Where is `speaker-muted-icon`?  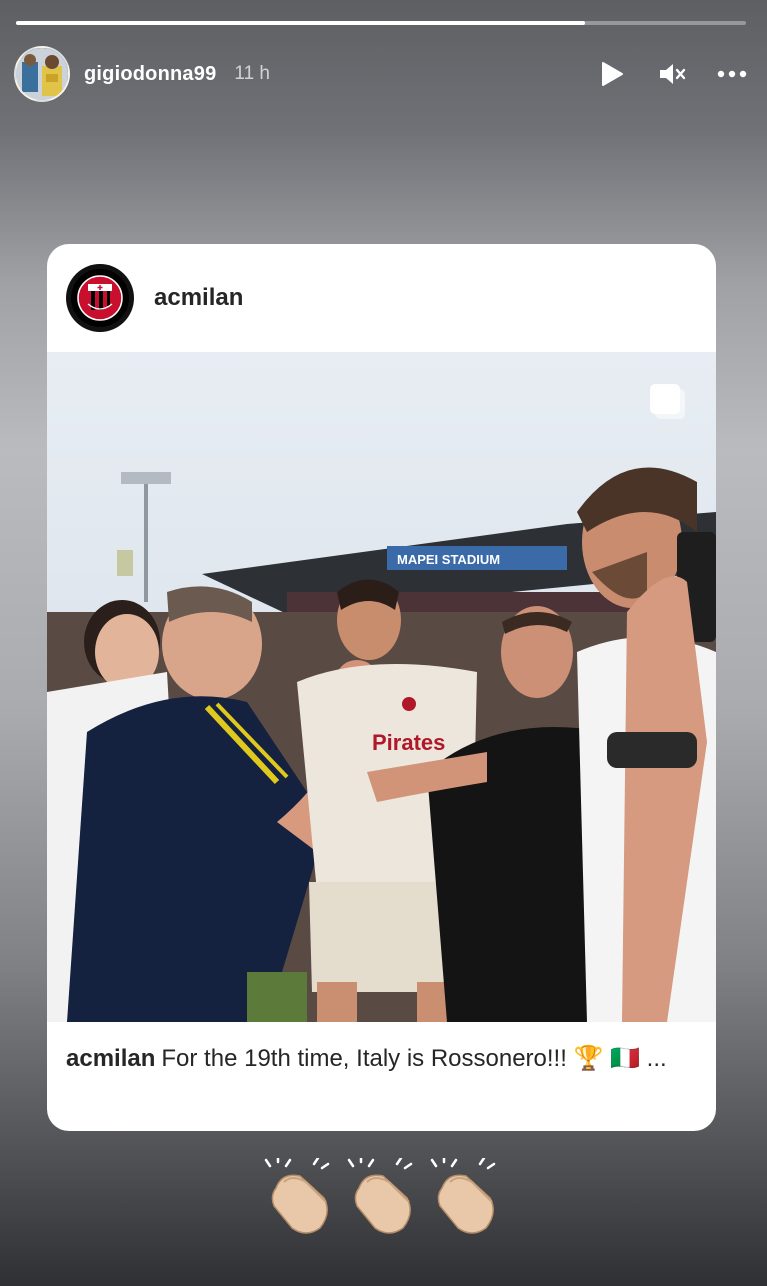 speaker-muted-icon is located at coordinates (672, 74).